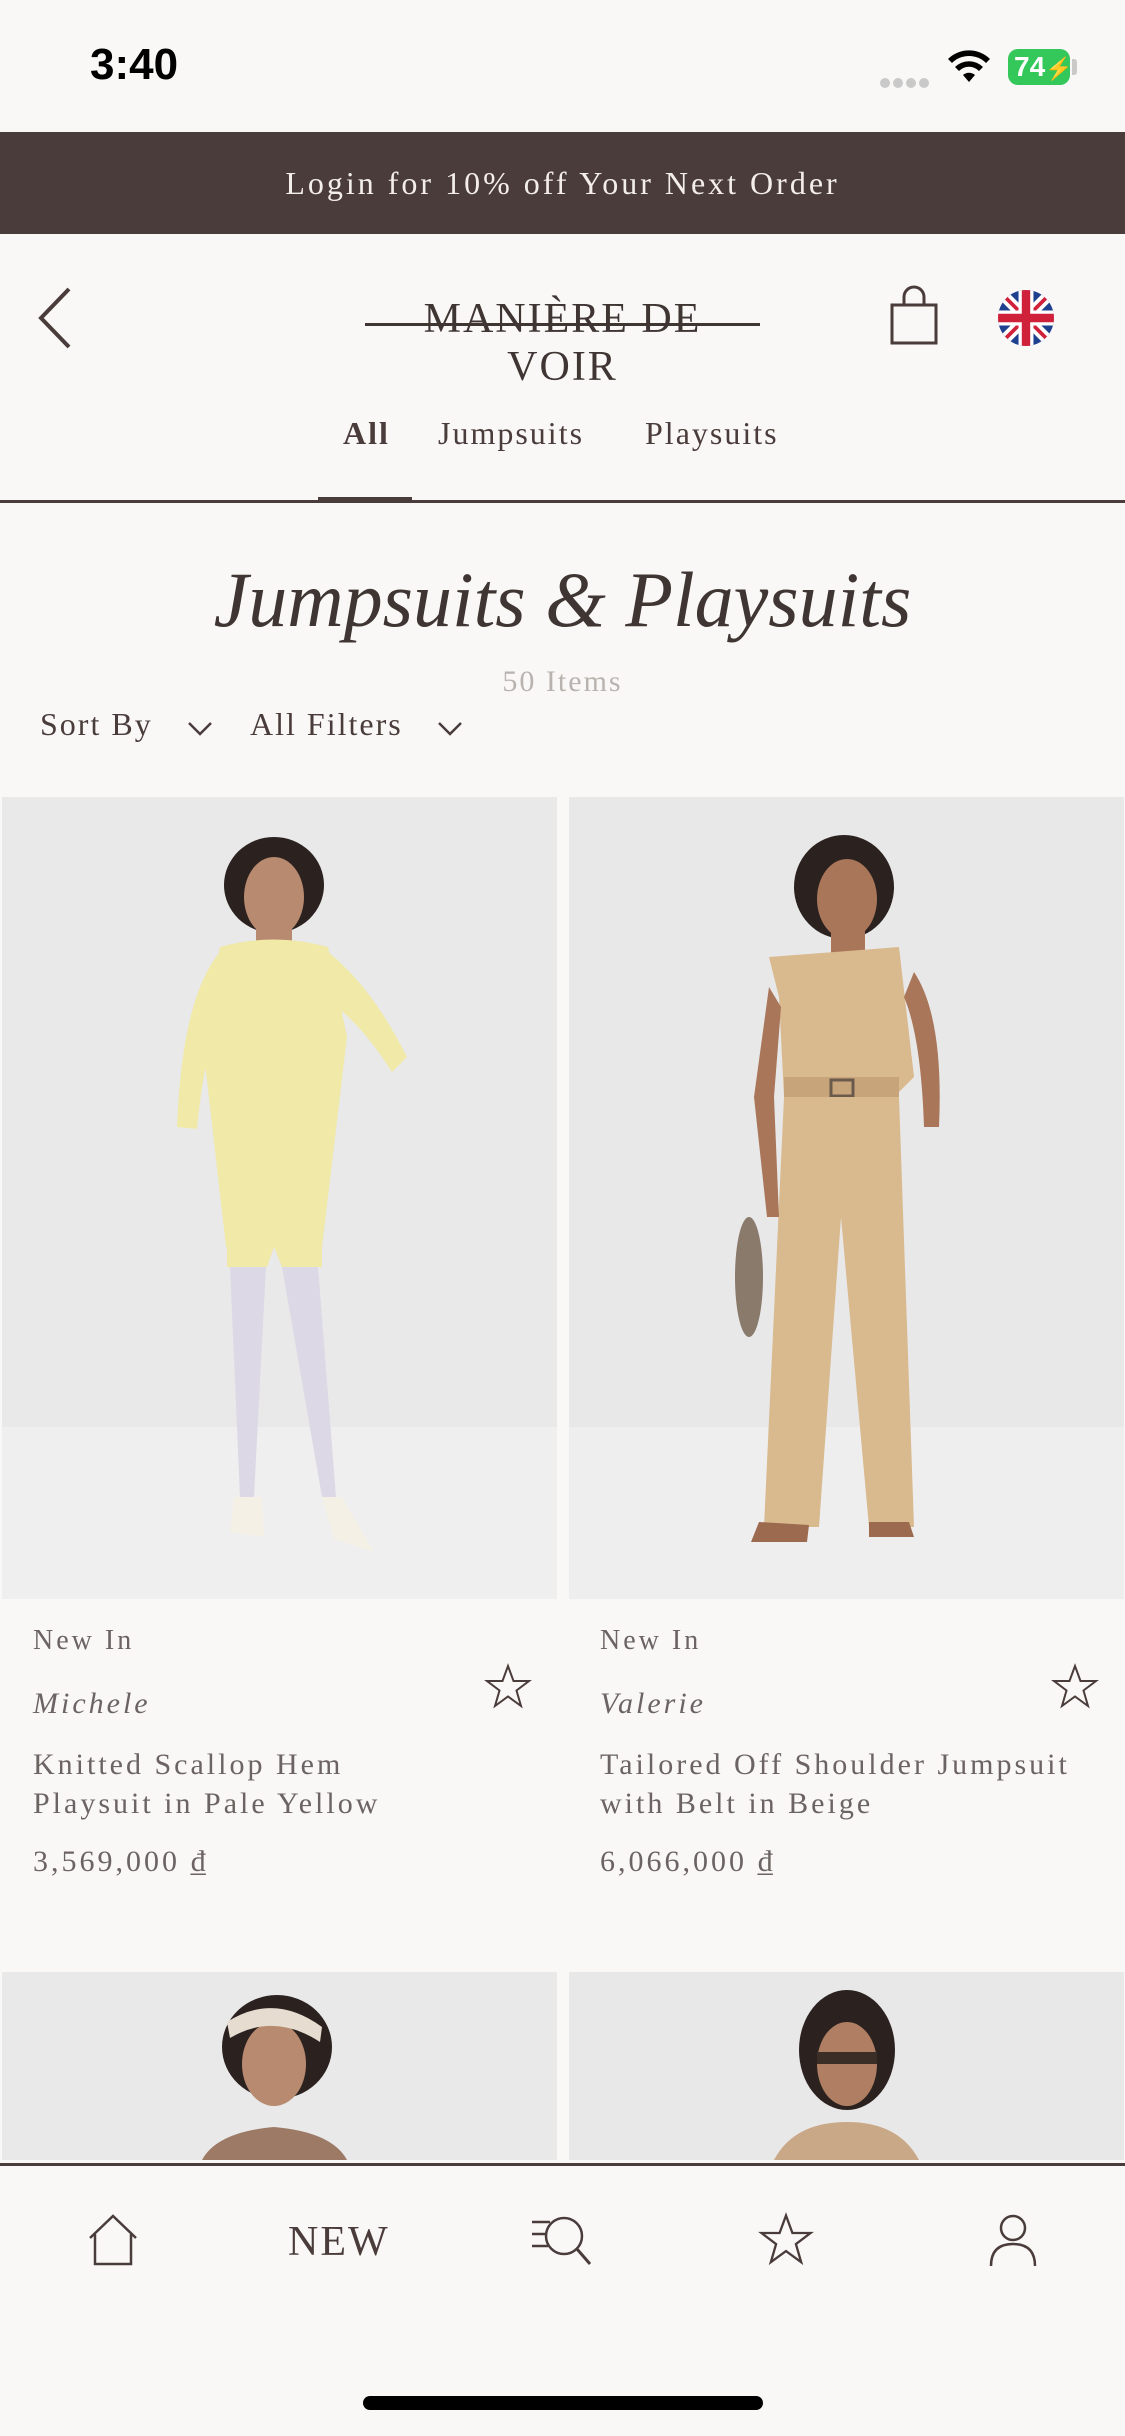 This screenshot has height=2436, width=1125. Describe the element at coordinates (365, 499) in the screenshot. I see `active-tab-indicator` at that location.